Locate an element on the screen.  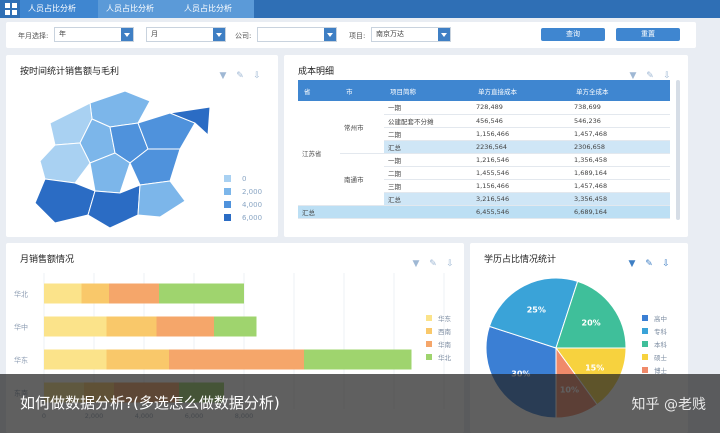
subtotal-direct: 3,216,546 is located at coordinates (521, 199).